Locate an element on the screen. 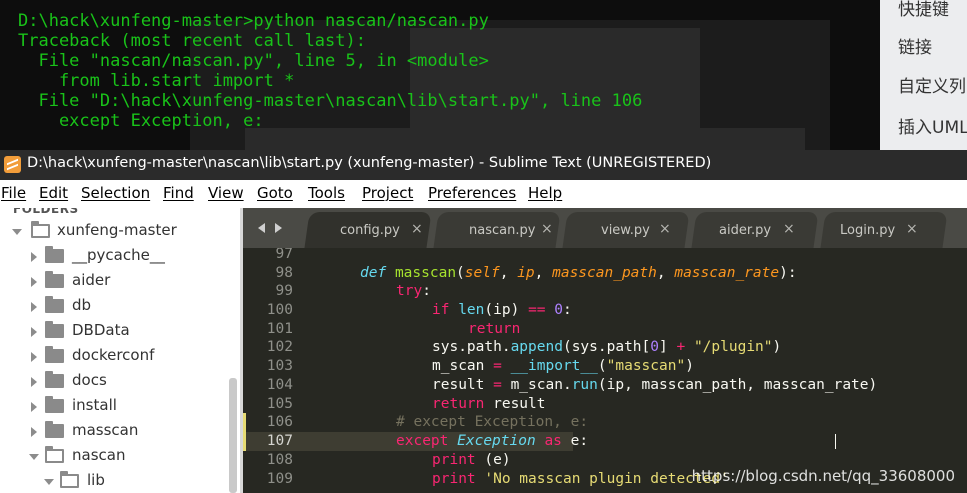 This screenshot has height=493, width=967. folders-header: FOLDERS is located at coordinates (46, 212).